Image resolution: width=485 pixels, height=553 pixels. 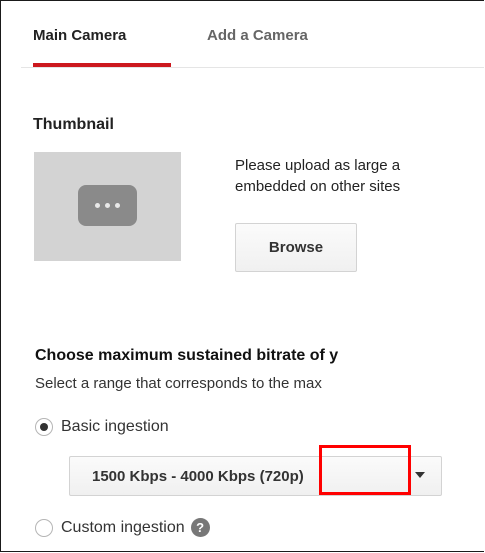 I want to click on question-mark-icon: ?, so click(x=200, y=527).